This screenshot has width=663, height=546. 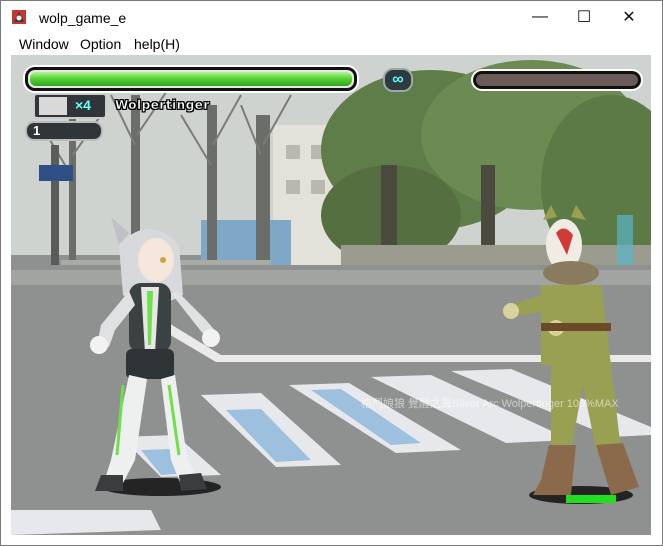 I want to click on infinity-icon: ∞, so click(x=398, y=79).